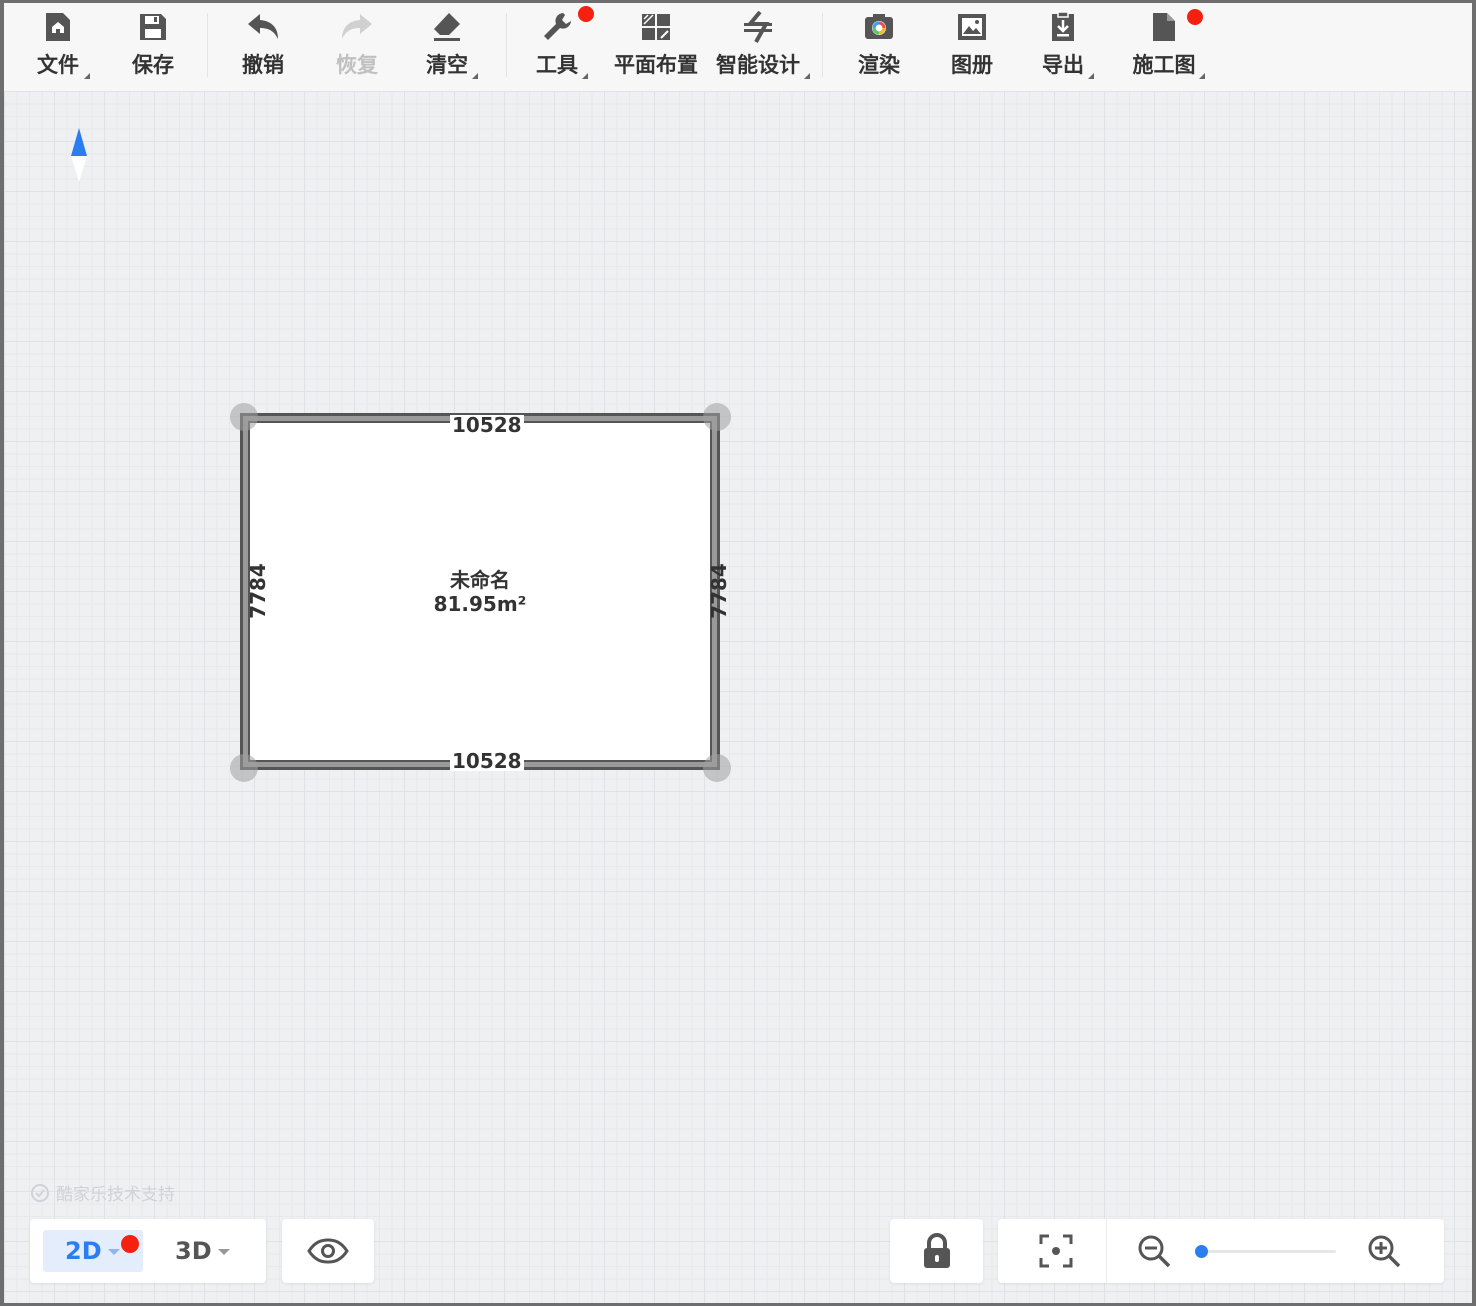 The width and height of the screenshot is (1476, 1306). Describe the element at coordinates (972, 27) in the screenshot. I see `album-icon` at that location.